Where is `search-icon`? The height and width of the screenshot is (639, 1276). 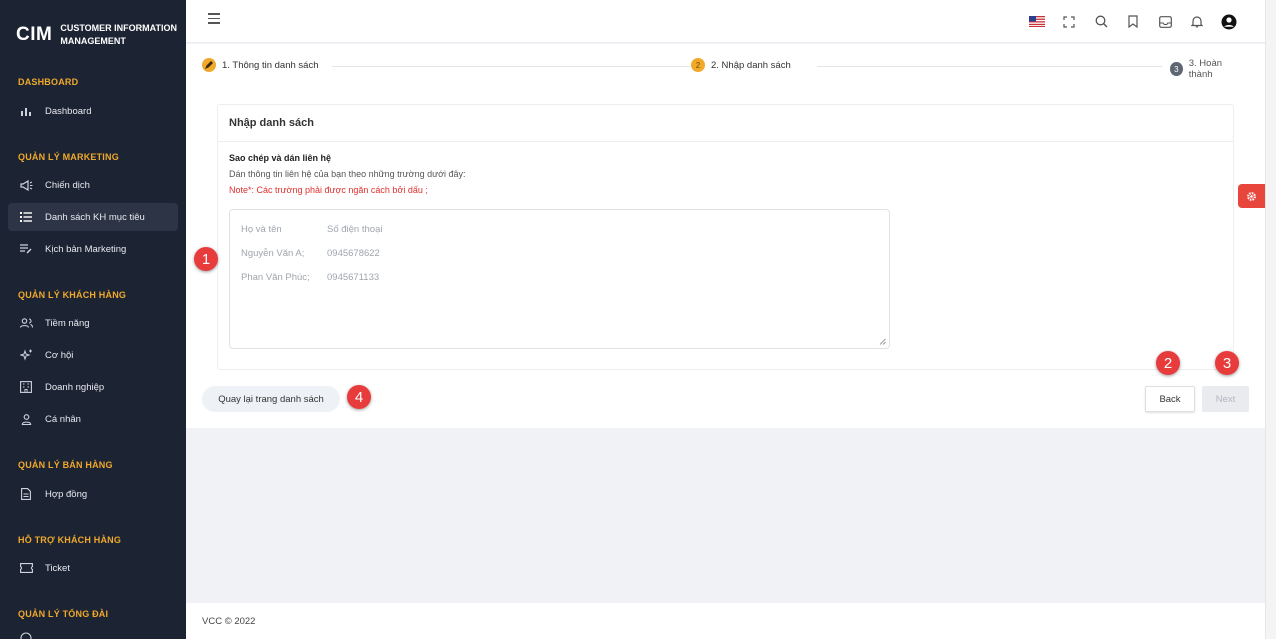
search-icon is located at coordinates (1101, 22).